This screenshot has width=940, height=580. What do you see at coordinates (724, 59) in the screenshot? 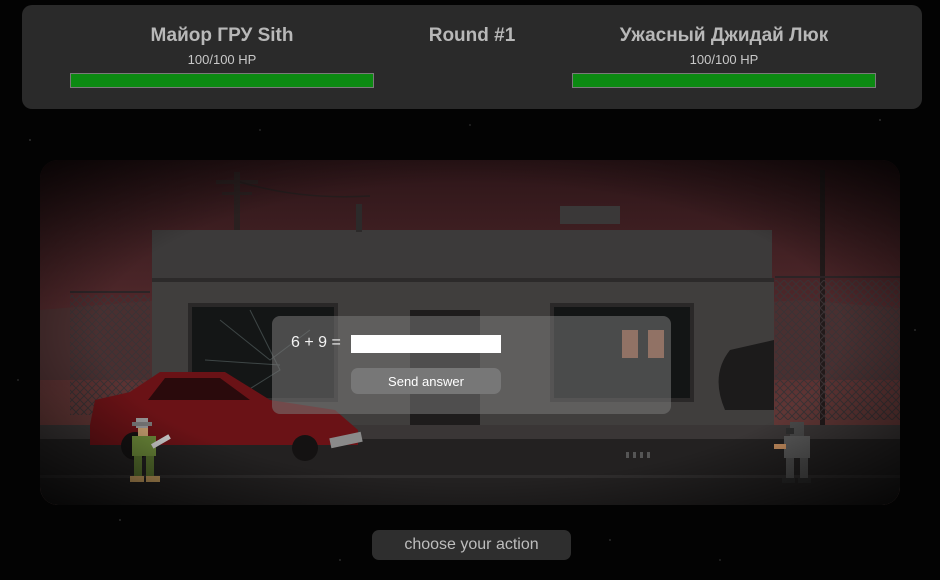
I see `opponent-hp-text: 100/100 HP` at bounding box center [724, 59].